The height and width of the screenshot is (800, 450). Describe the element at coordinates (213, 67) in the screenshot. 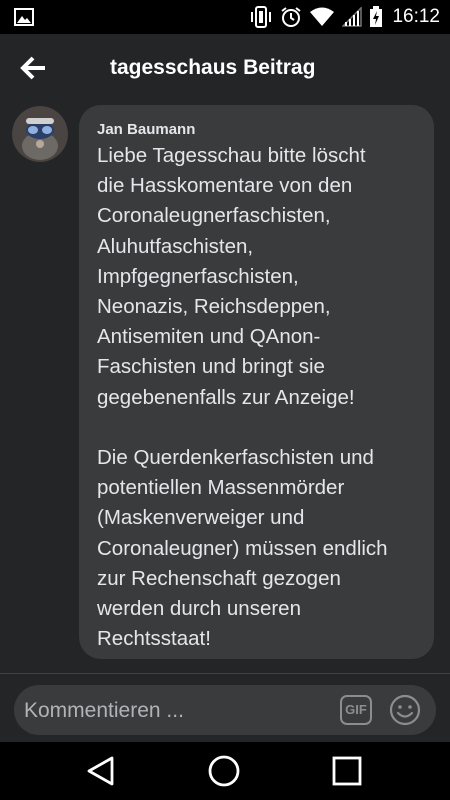

I see `page-title: tagesschaus Beitrag` at that location.